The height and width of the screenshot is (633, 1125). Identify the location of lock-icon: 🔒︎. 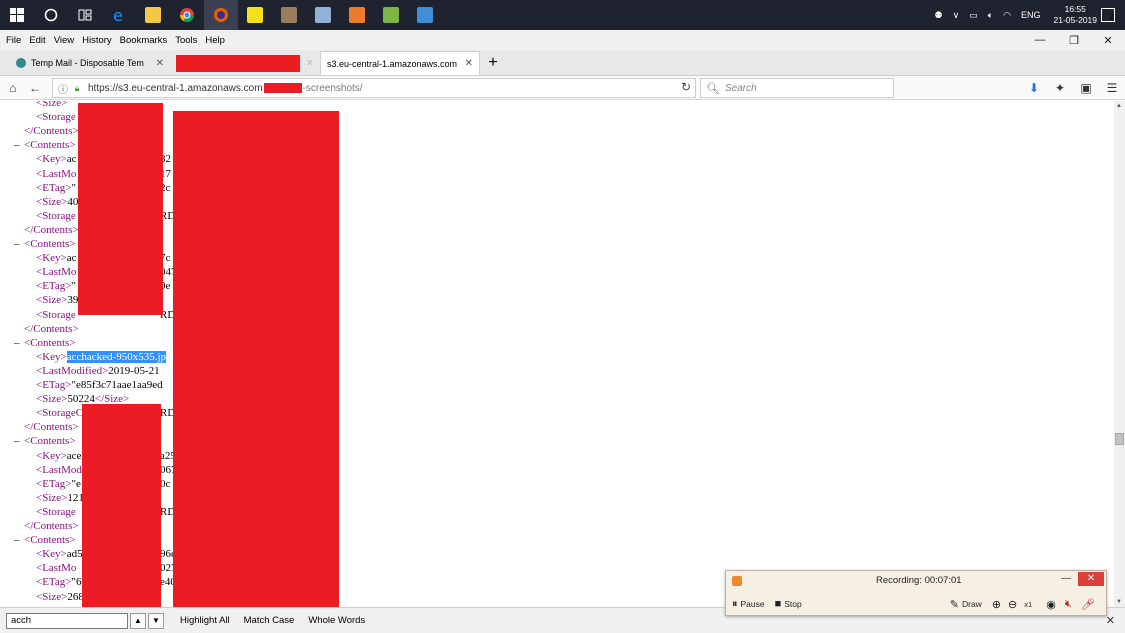
(77, 88).